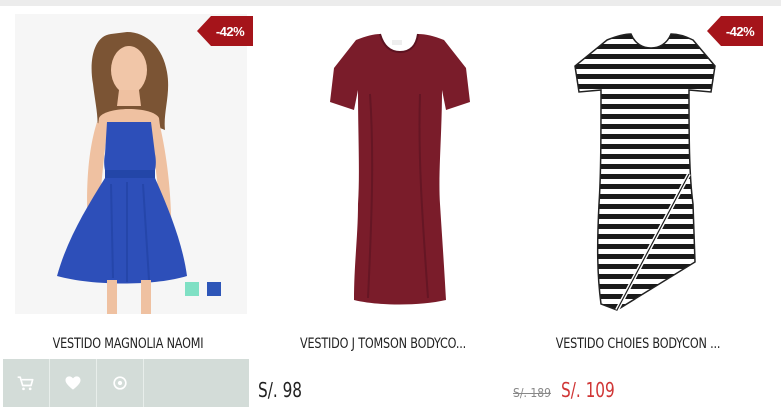 Image resolution: width=781 pixels, height=415 pixels. Describe the element at coordinates (214, 289) in the screenshot. I see `color-swatch-blue` at that location.